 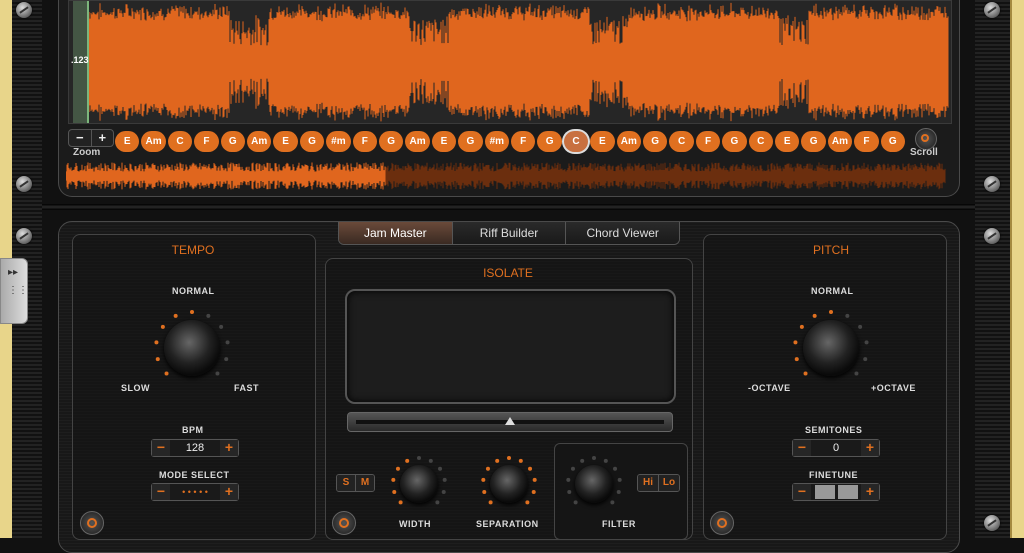 What do you see at coordinates (419, 484) in the screenshot?
I see `width-knob` at bounding box center [419, 484].